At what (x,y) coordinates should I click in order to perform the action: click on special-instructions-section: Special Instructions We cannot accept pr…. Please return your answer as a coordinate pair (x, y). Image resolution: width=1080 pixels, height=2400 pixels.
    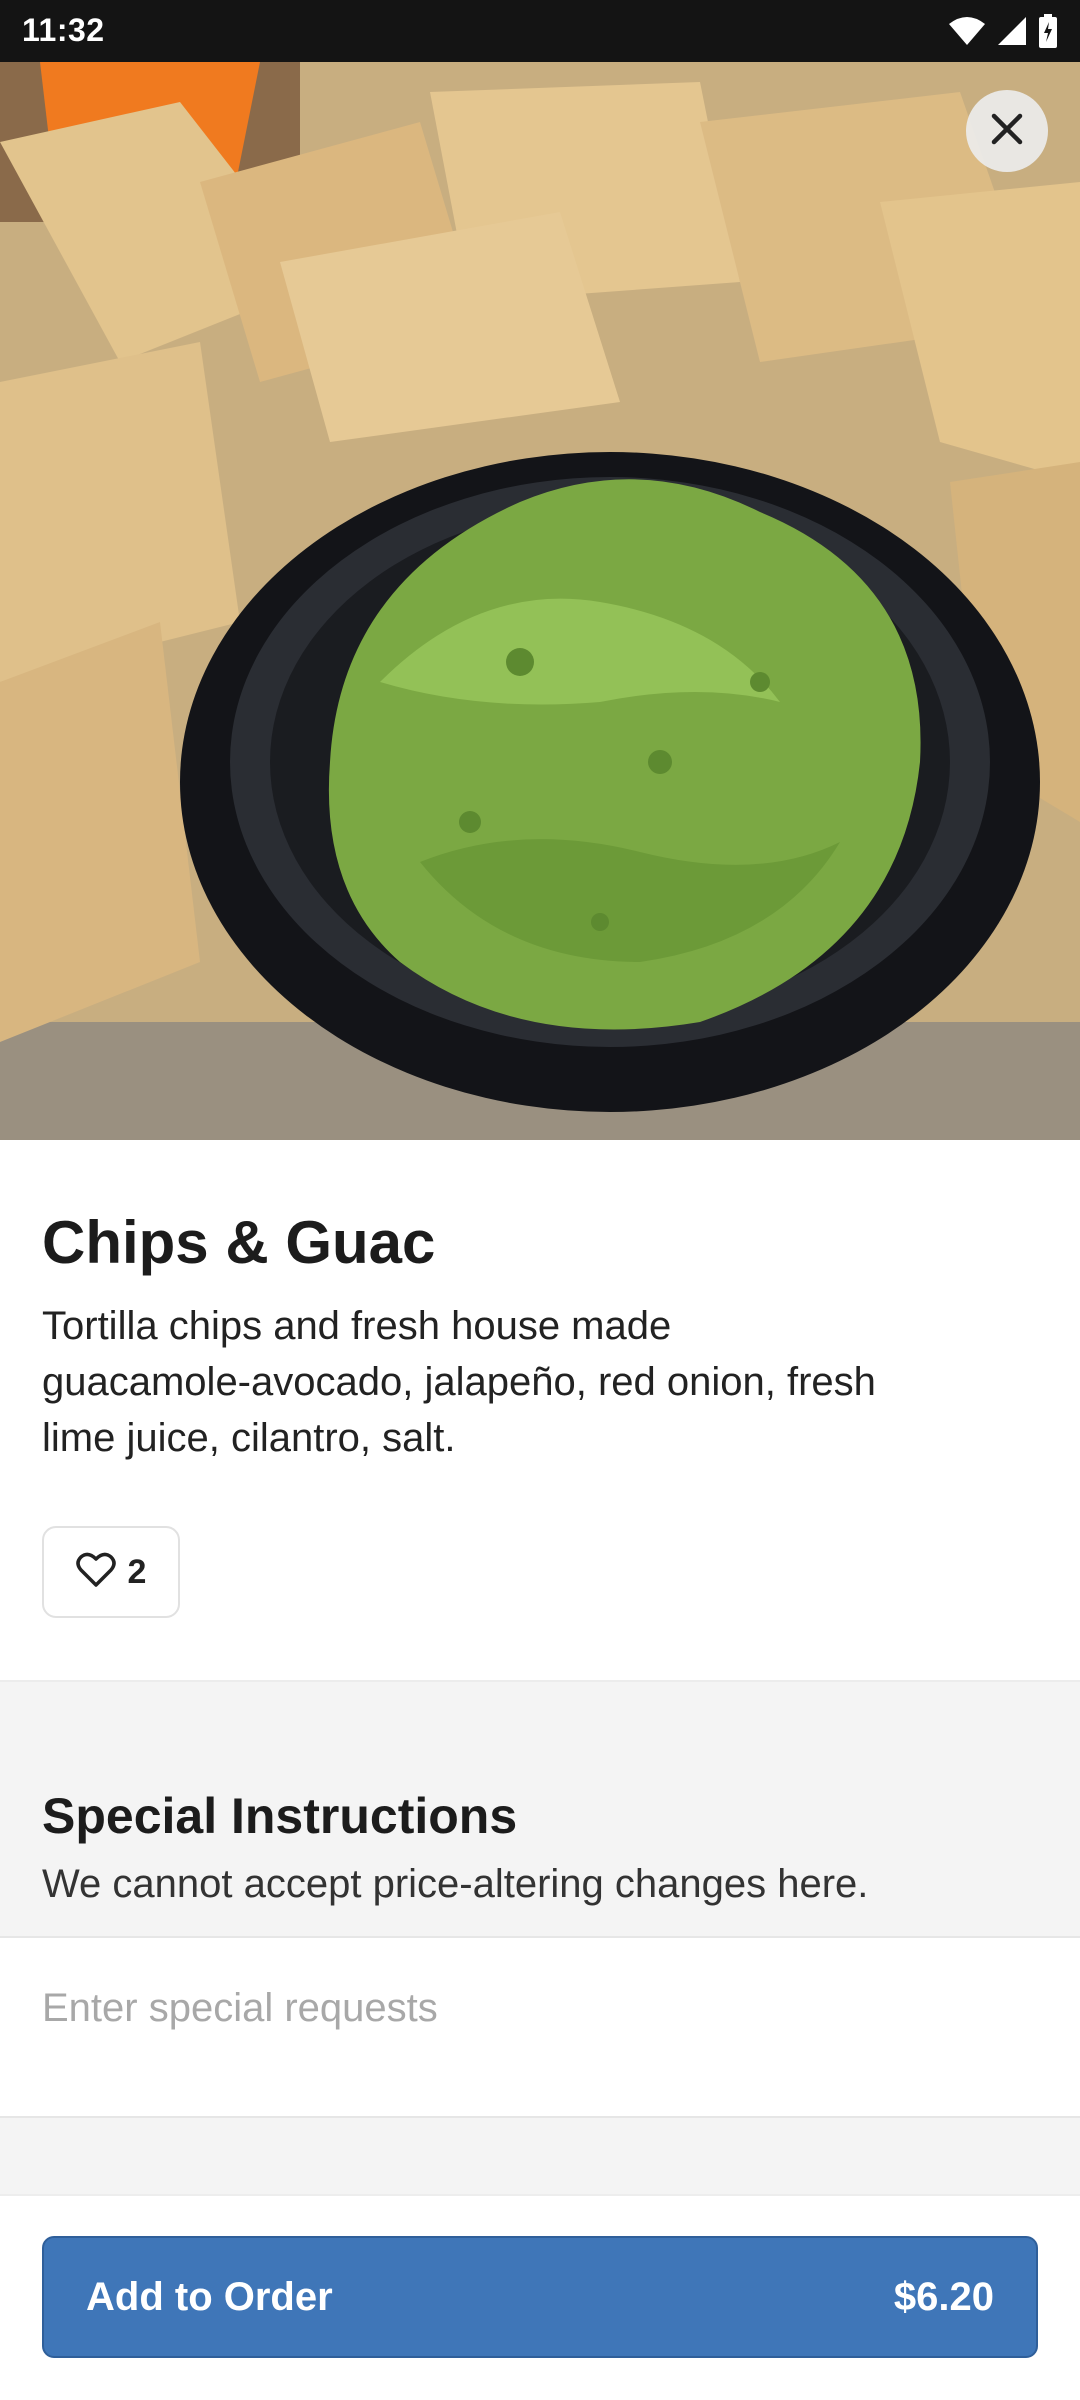
    Looking at the image, I should click on (540, 1808).